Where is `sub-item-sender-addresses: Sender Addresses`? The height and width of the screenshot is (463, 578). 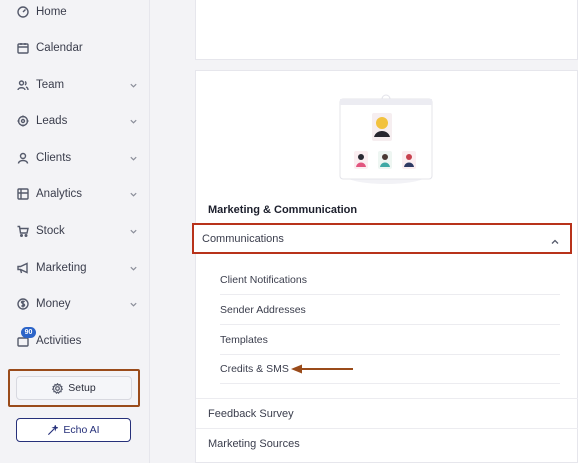
sub-item-sender-addresses: Sender Addresses is located at coordinates (390, 310).